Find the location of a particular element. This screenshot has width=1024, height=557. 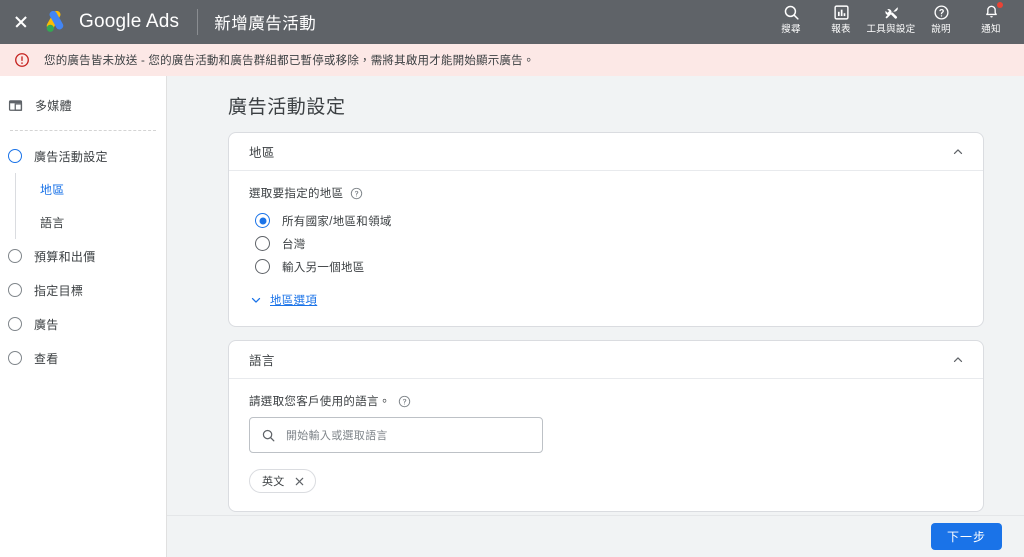

reports-action: 報表 is located at coordinates (841, 17).